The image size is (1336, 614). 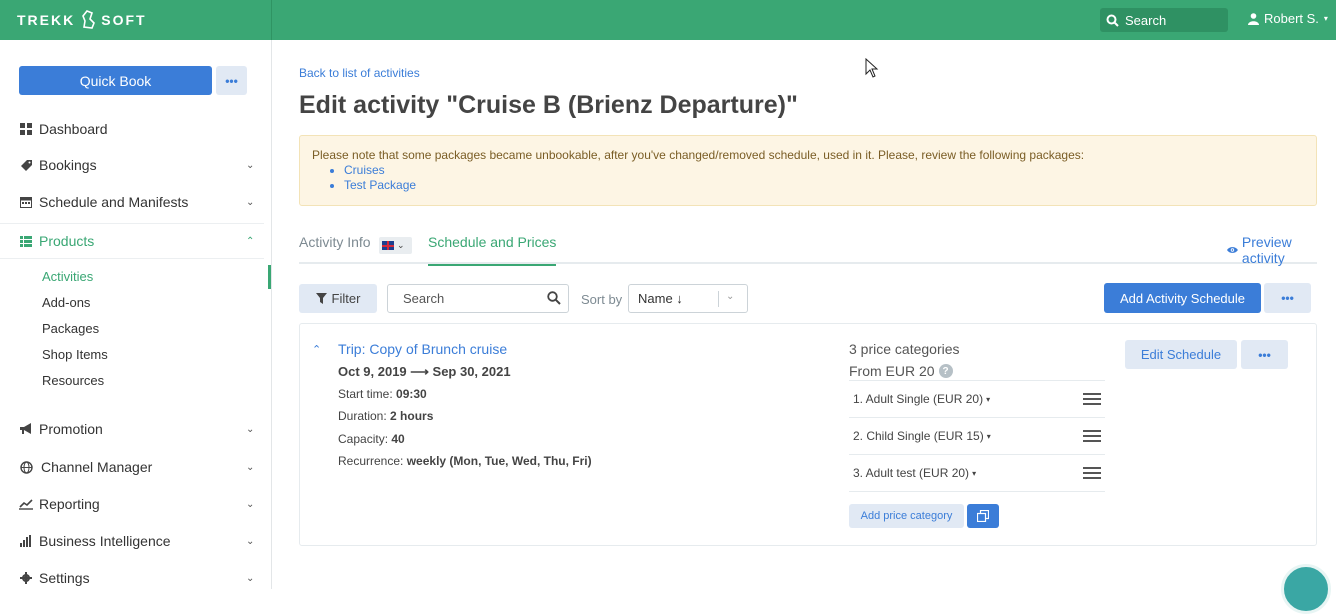 I want to click on edit-schedule-button: Edit Schedule, so click(x=1181, y=354).